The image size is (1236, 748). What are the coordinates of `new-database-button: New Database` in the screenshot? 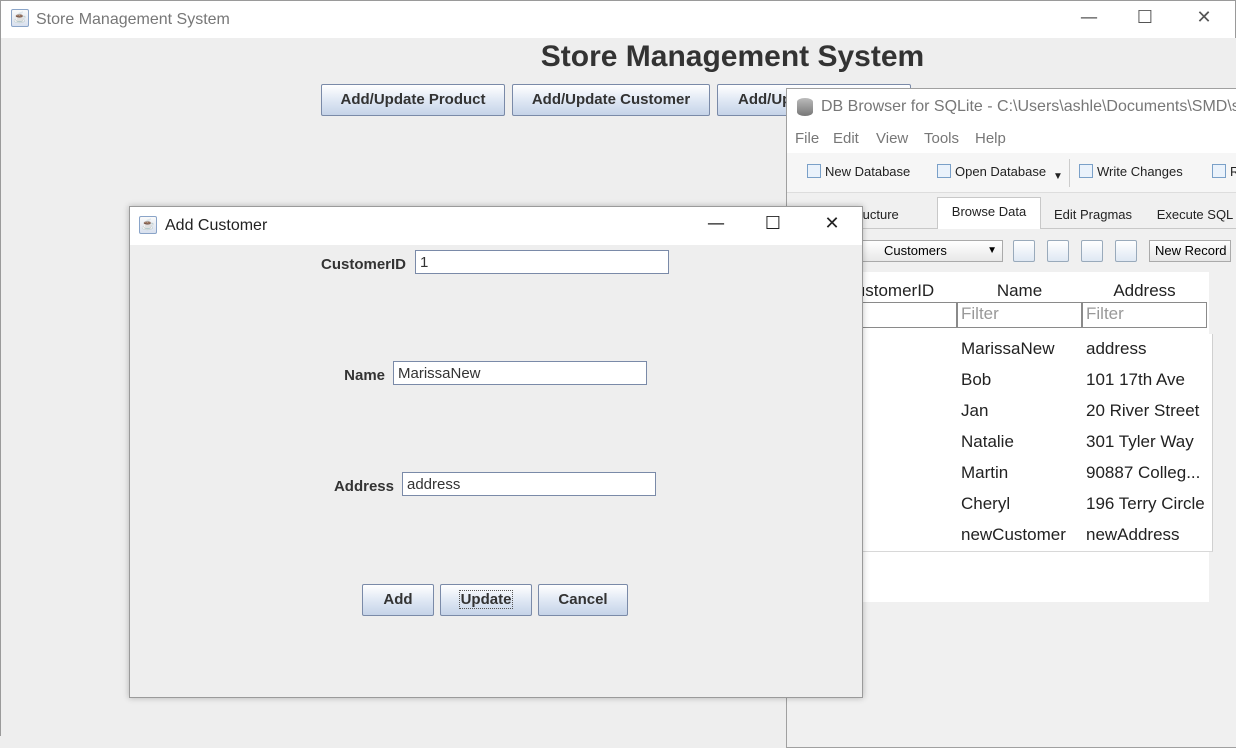 It's located at (858, 171).